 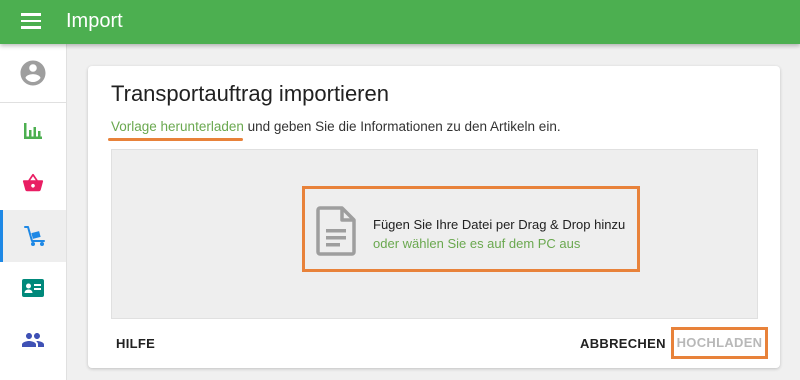 I want to click on sidebar-item-account, so click(x=33, y=73).